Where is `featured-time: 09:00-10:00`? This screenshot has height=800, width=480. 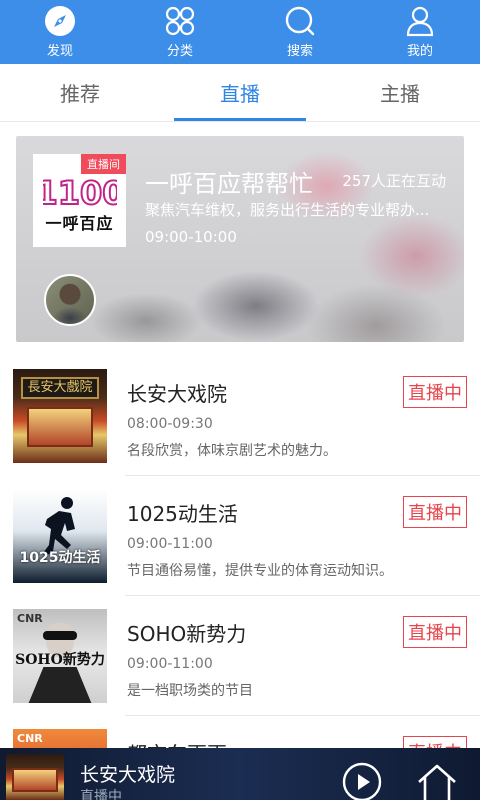 featured-time: 09:00-10:00 is located at coordinates (191, 237).